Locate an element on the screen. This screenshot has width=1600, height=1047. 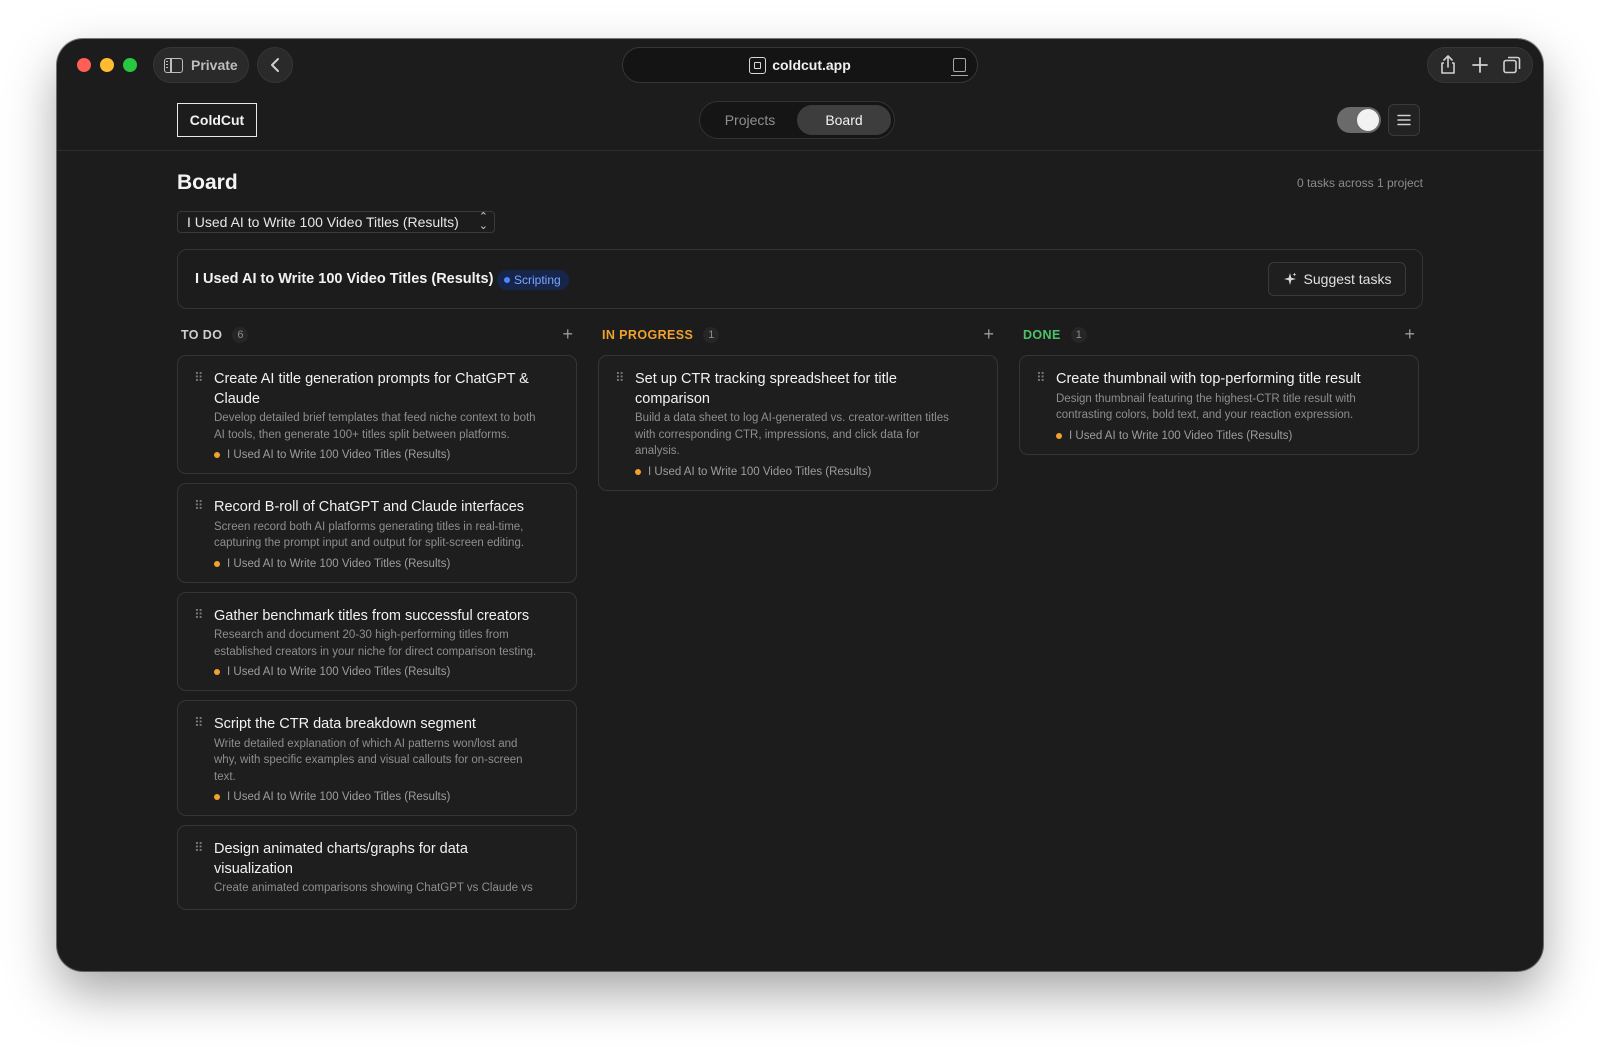
suggest-tasks-label: Suggest tasks is located at coordinates (1347, 279).